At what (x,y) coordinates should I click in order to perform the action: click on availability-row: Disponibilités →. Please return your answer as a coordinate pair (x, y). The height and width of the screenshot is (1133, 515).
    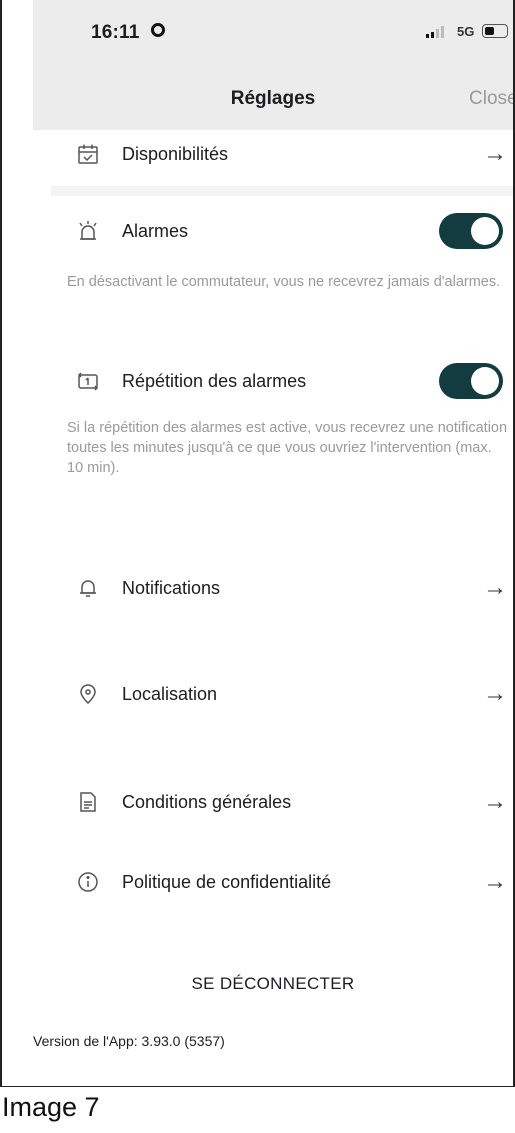
    Looking at the image, I should click on (282, 154).